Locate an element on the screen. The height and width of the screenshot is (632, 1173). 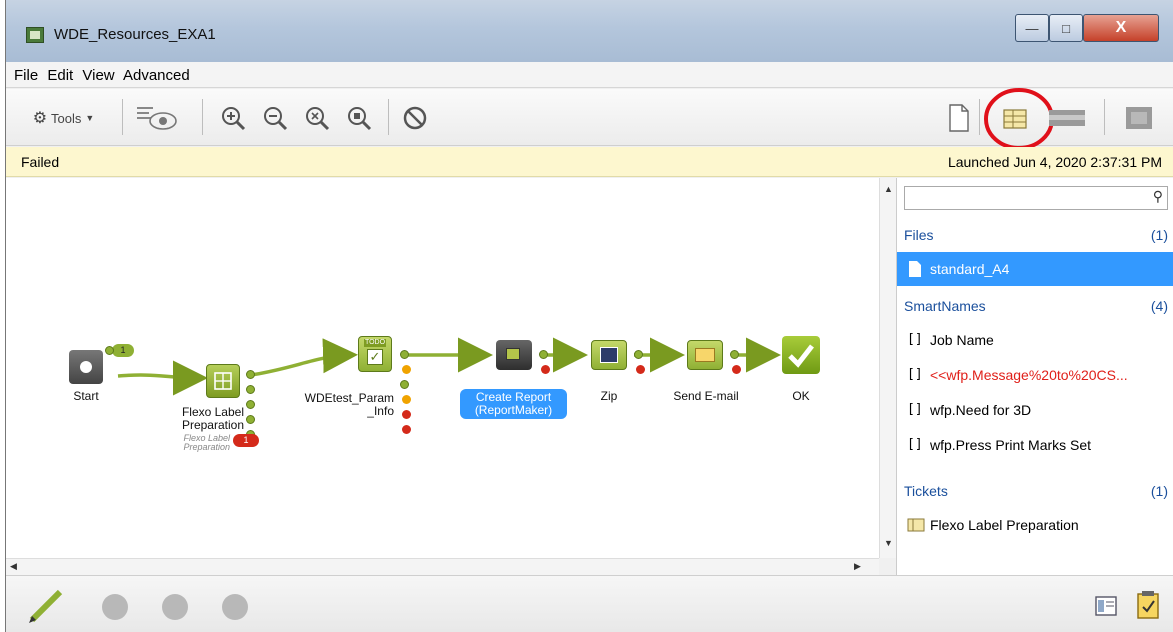
zoom-actual-icon is located at coordinates (360, 119).